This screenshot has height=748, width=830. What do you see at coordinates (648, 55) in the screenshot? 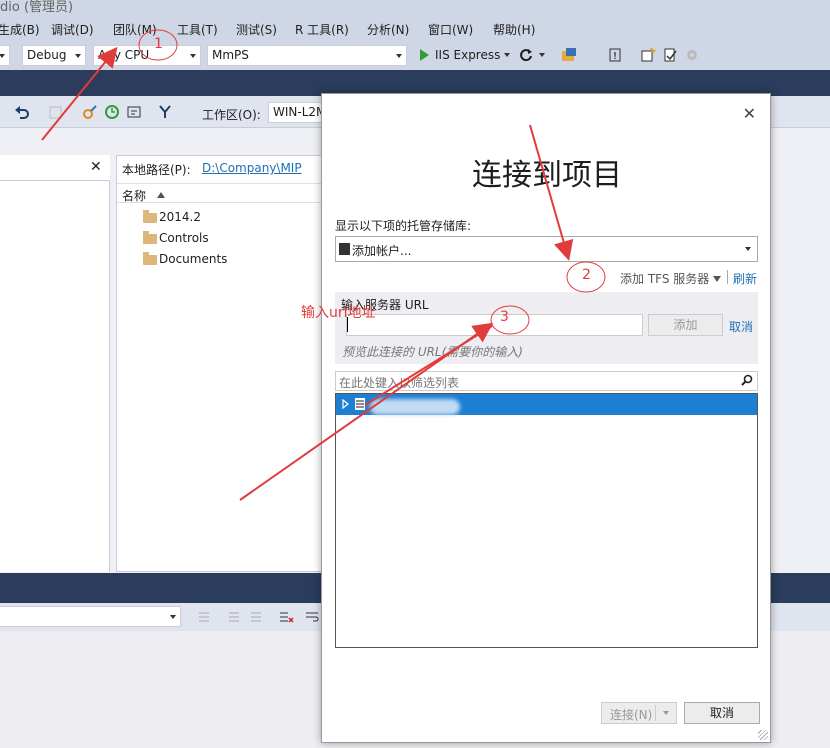
I see `new-item-icon` at bounding box center [648, 55].